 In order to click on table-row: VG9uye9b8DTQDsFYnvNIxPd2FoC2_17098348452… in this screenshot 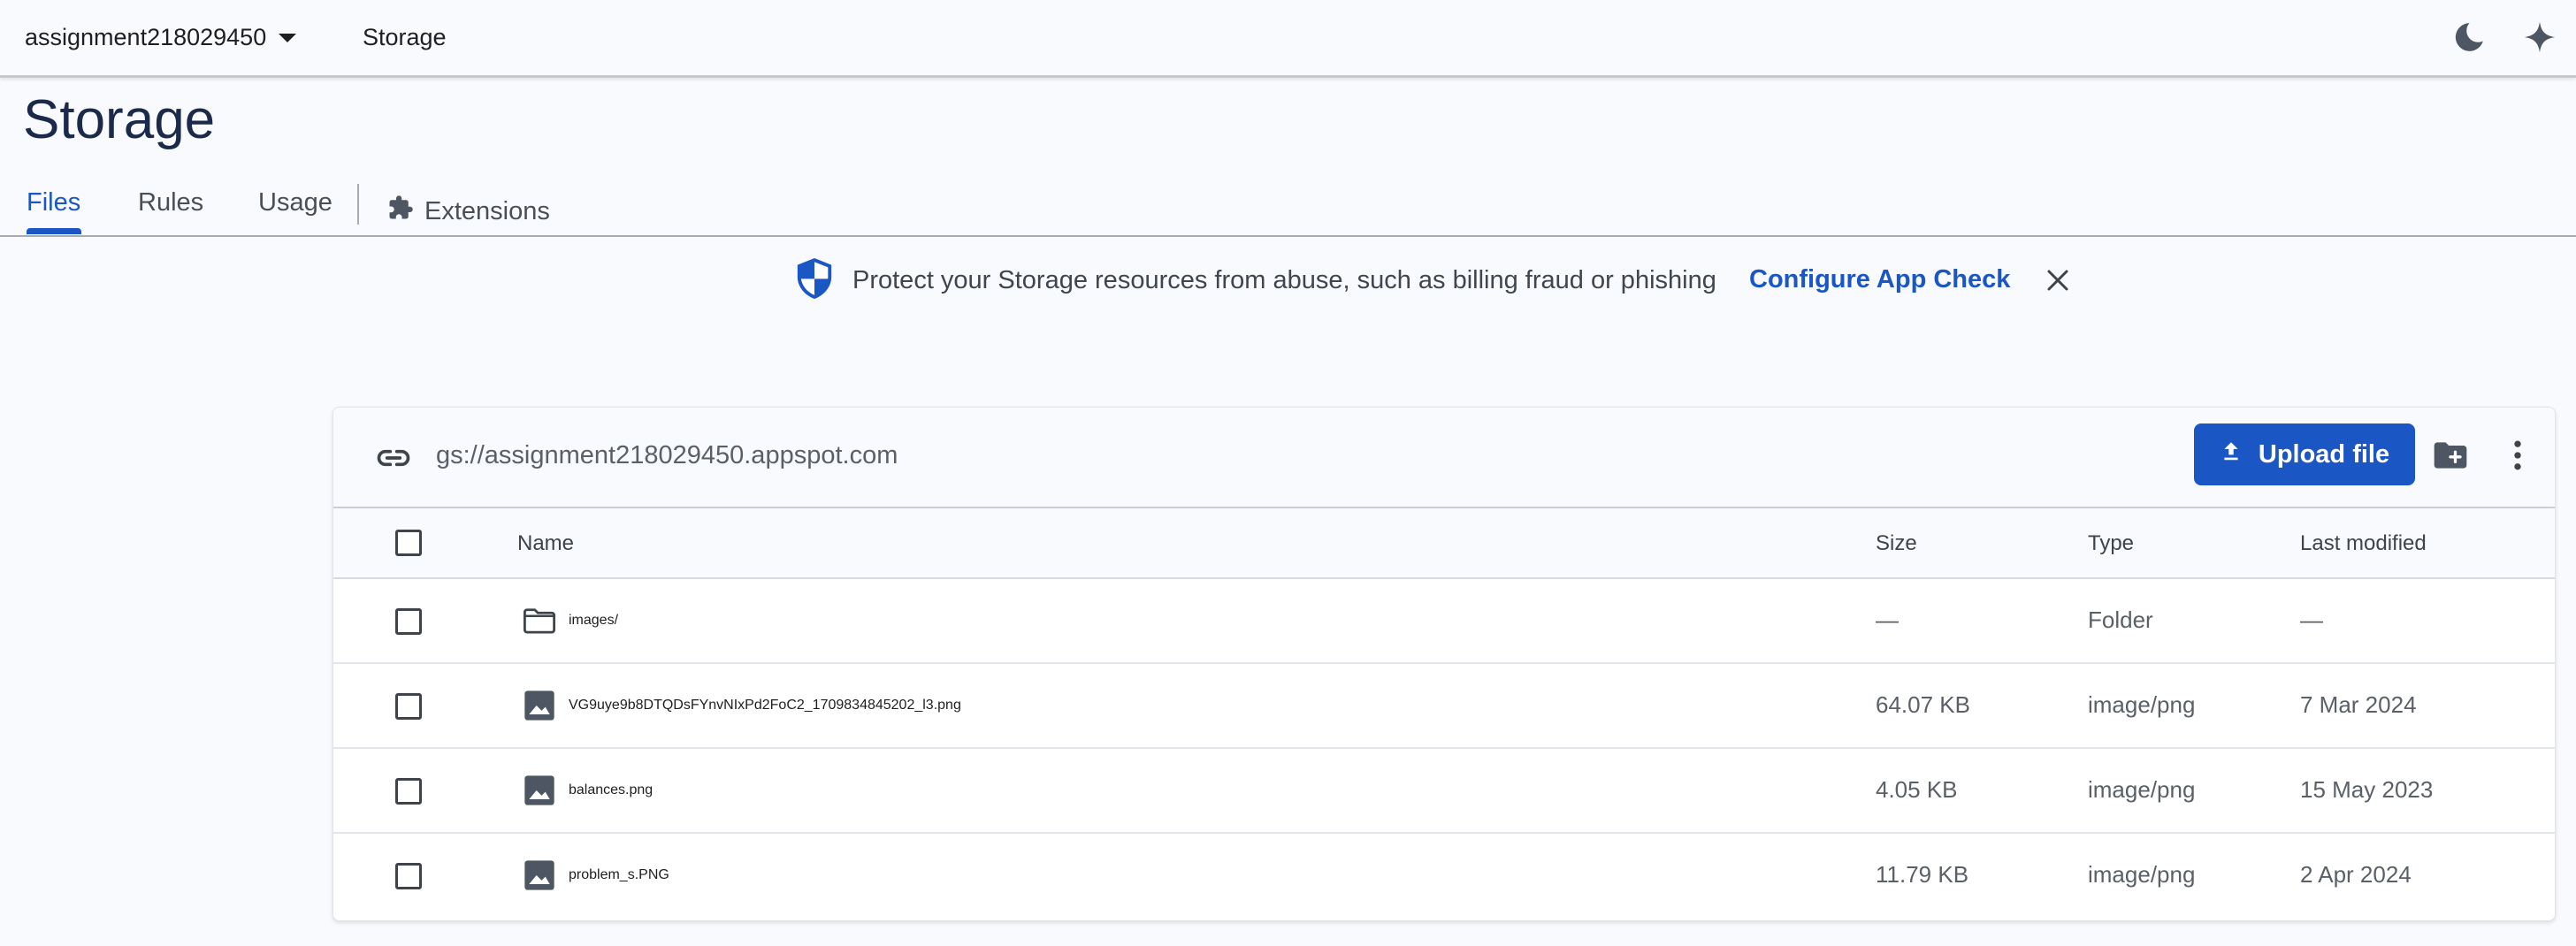, I will do `click(1444, 706)`.